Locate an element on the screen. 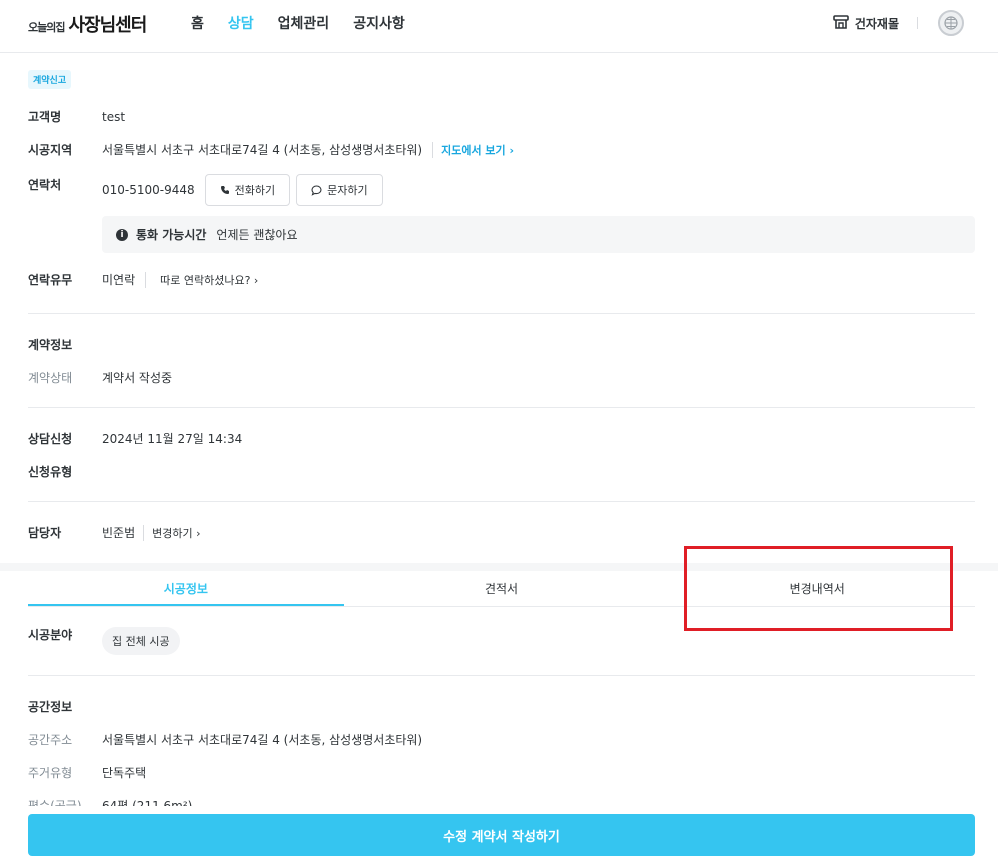  consult-request-row: 상담신청 2024년 11월 27일 14:34 is located at coordinates (135, 438).